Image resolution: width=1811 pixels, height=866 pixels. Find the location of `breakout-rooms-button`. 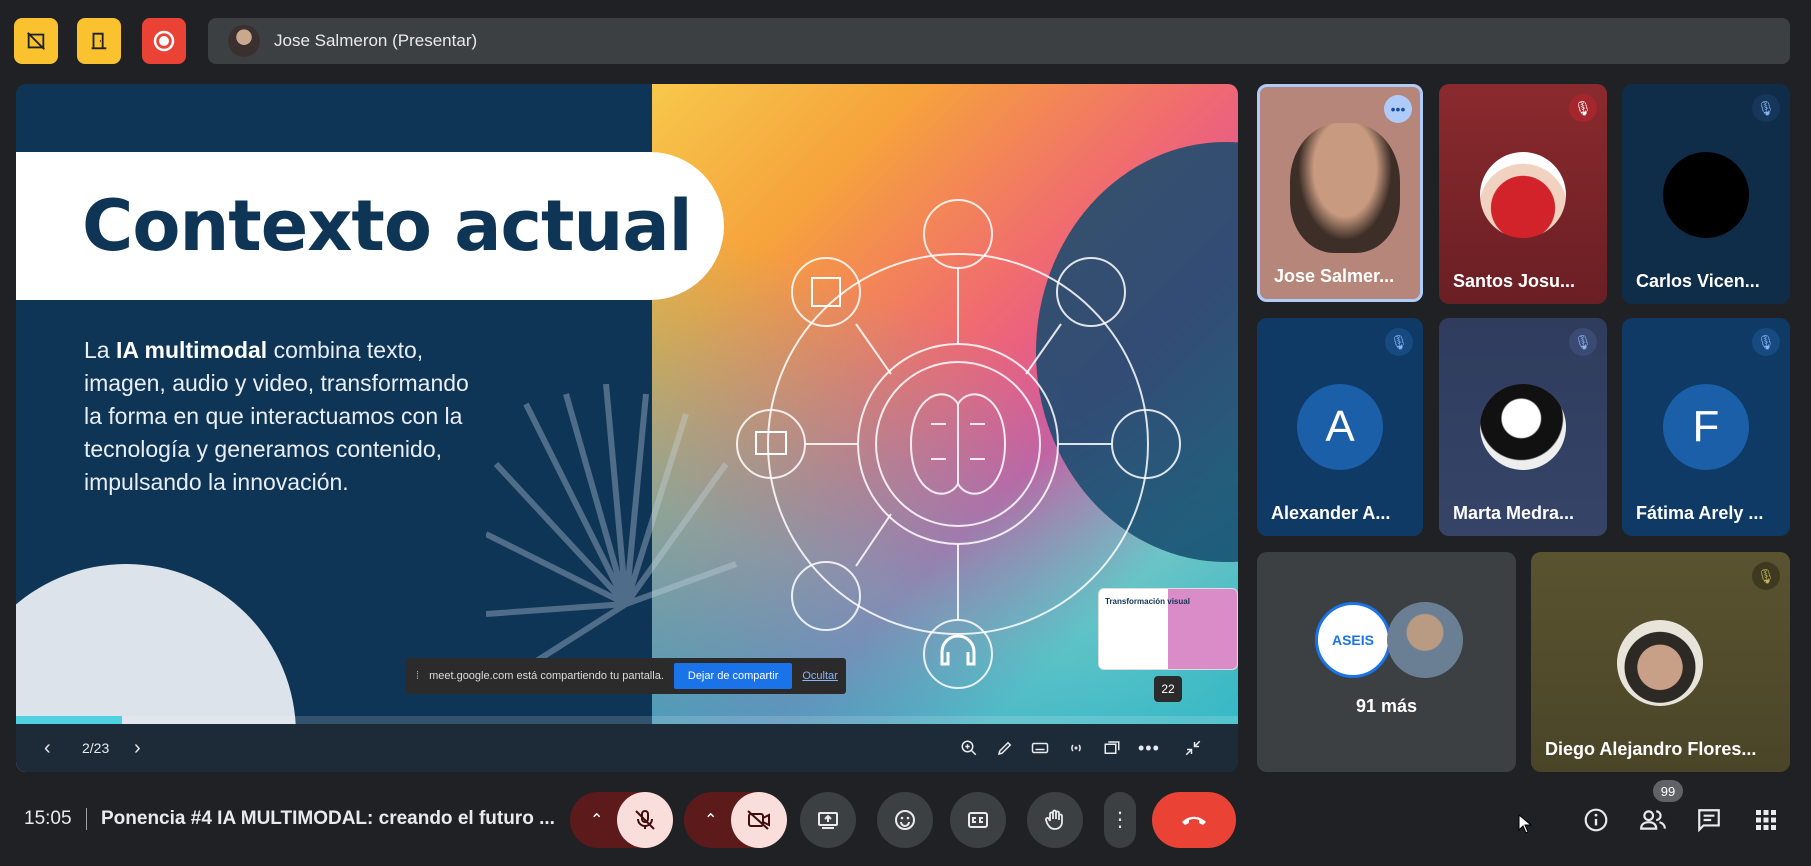

breakout-rooms-button is located at coordinates (99, 41).